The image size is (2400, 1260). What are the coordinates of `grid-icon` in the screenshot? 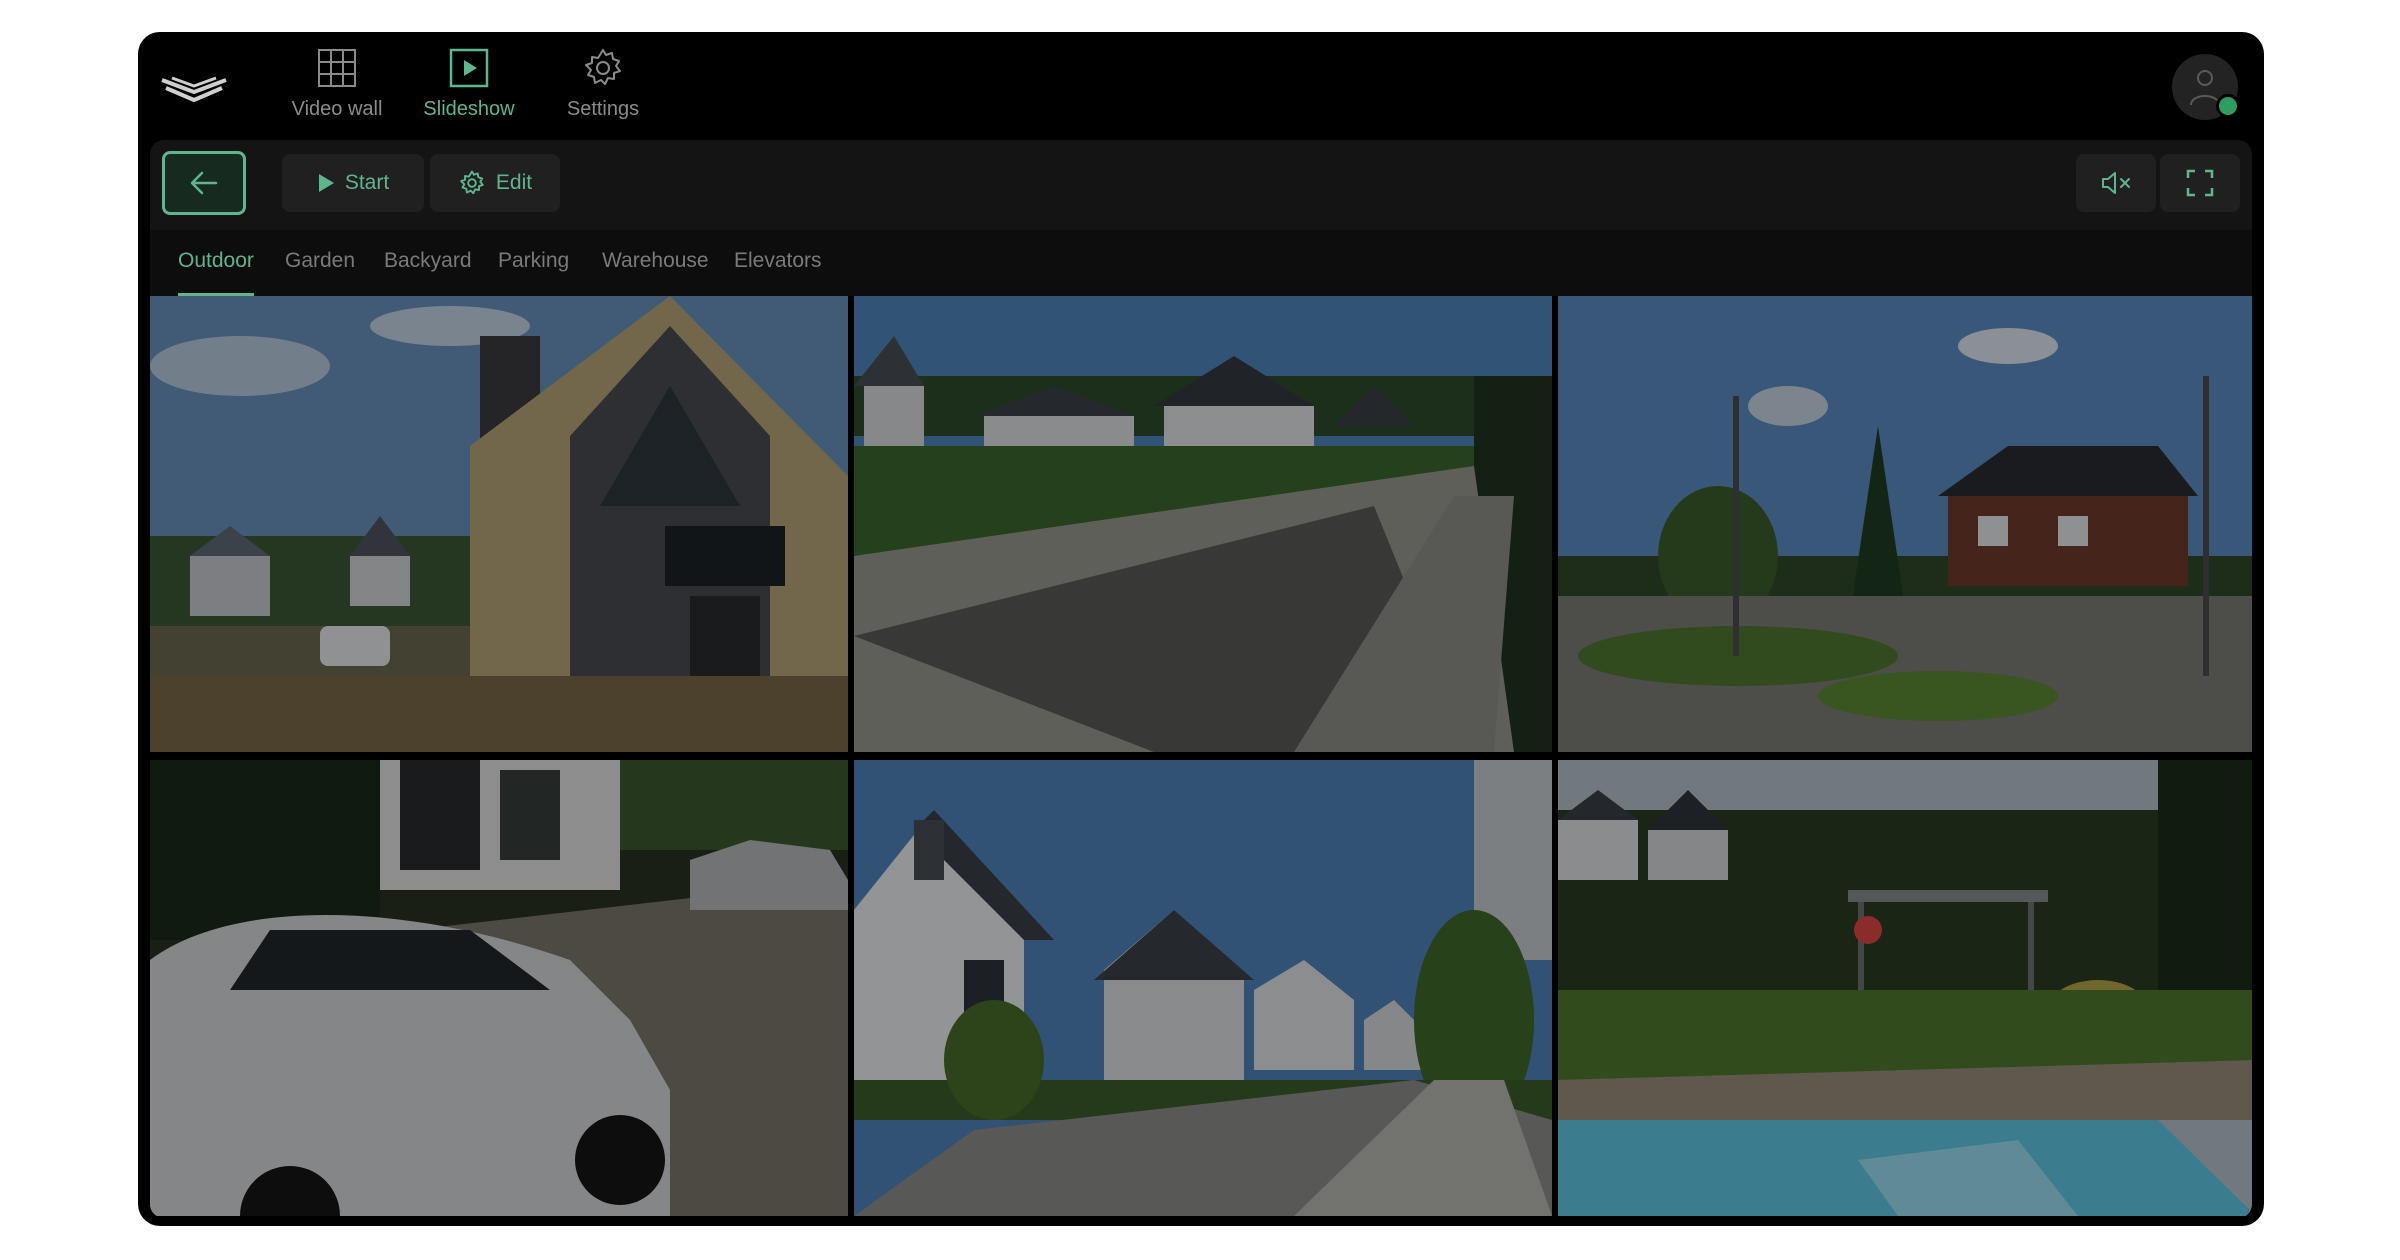 It's located at (337, 68).